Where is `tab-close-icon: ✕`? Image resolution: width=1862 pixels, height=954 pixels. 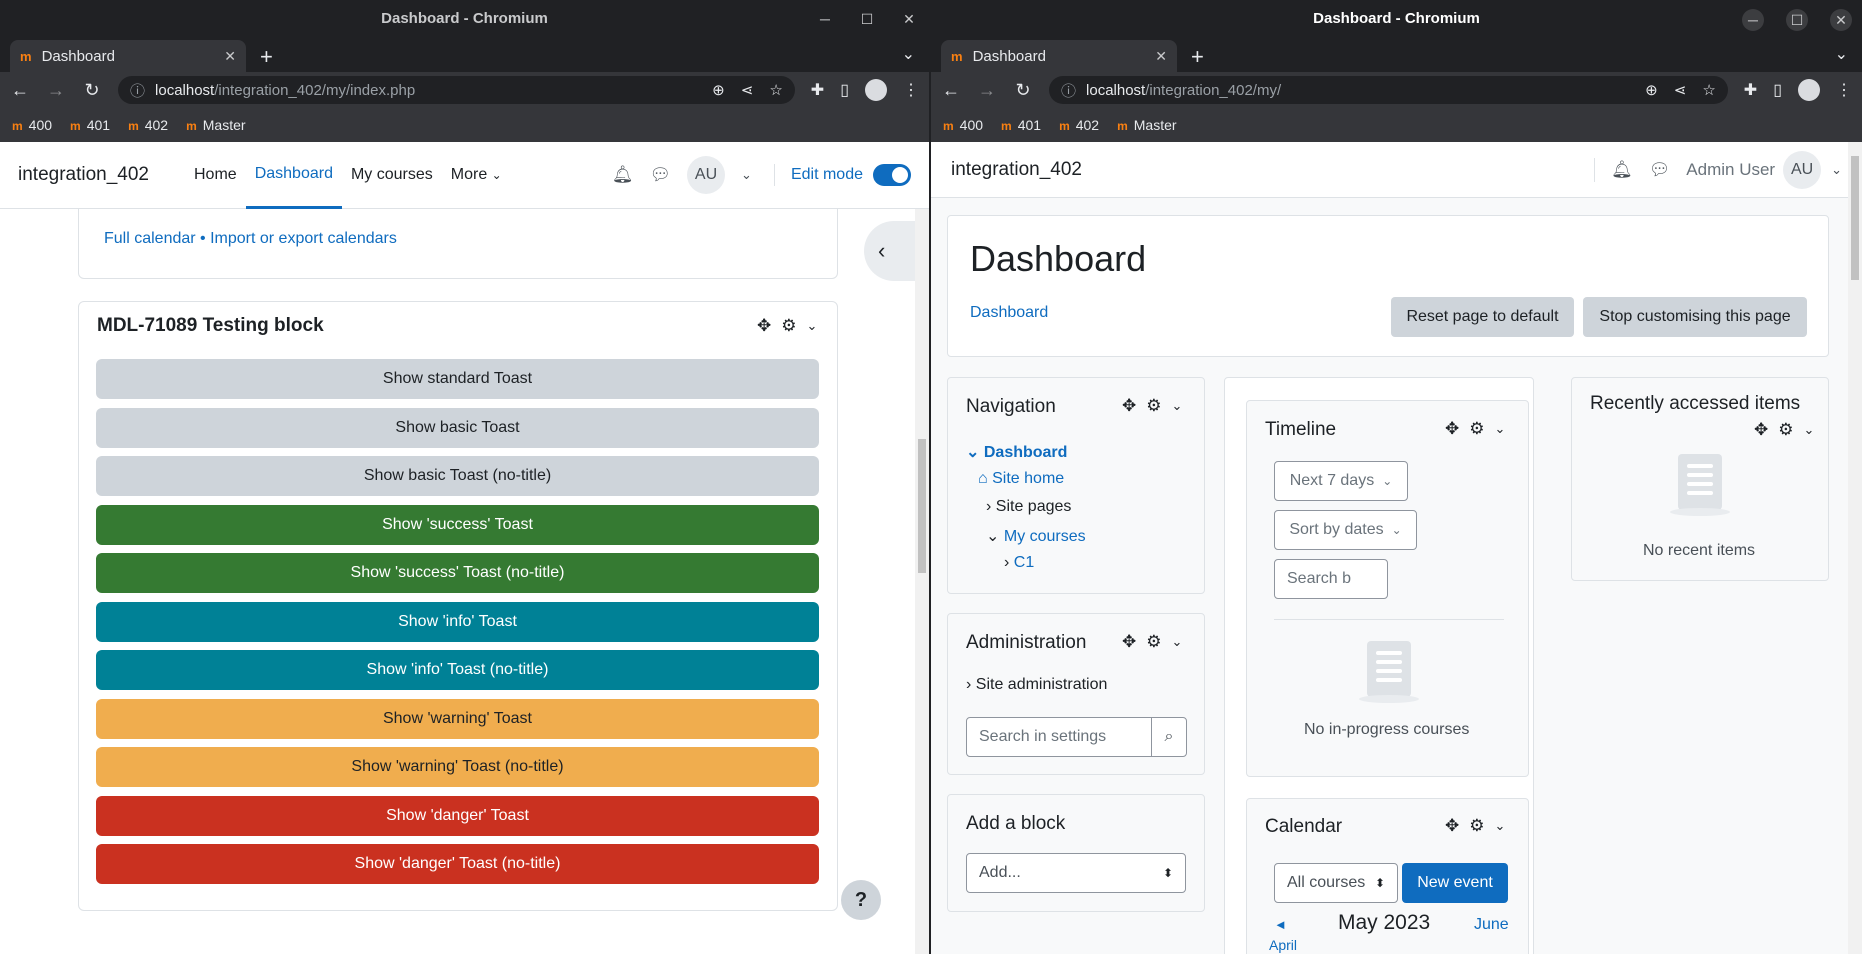
tab-close-icon: ✕ is located at coordinates (1161, 56).